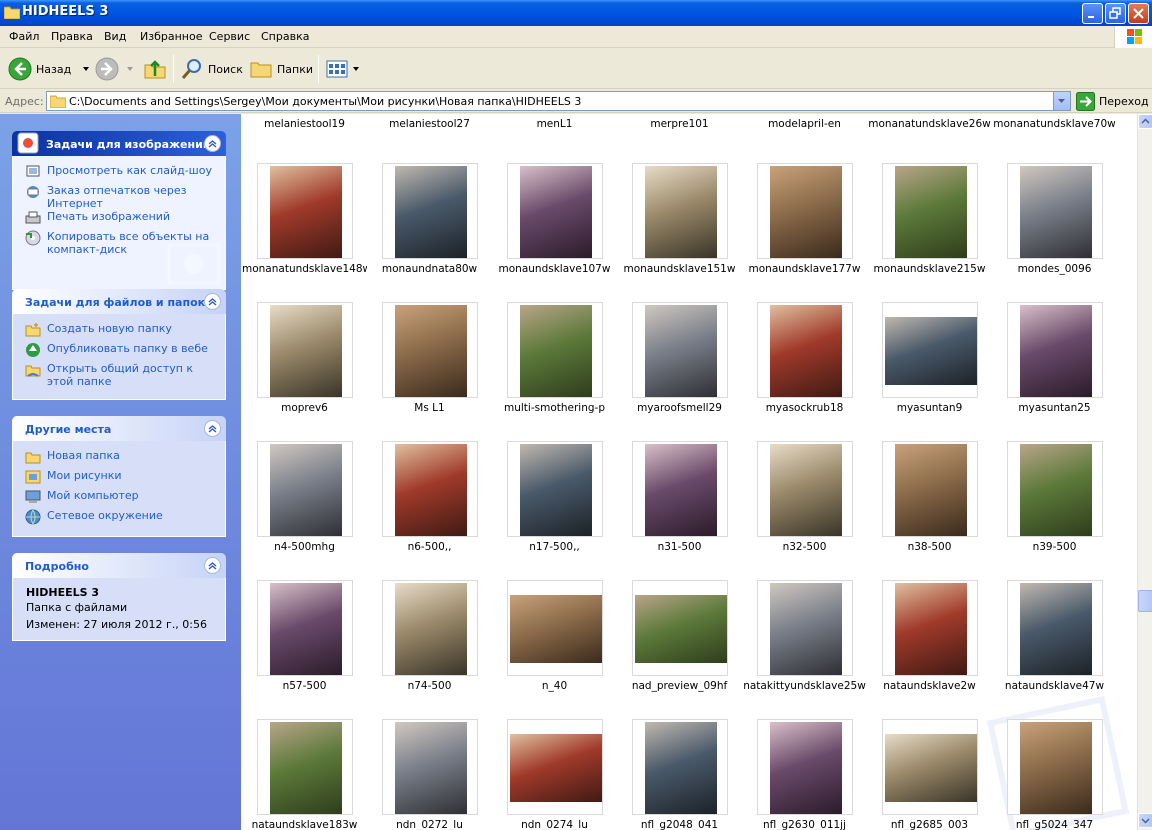  What do you see at coordinates (304, 124) in the screenshot?
I see `thumbnail-filename: melaniestool19` at bounding box center [304, 124].